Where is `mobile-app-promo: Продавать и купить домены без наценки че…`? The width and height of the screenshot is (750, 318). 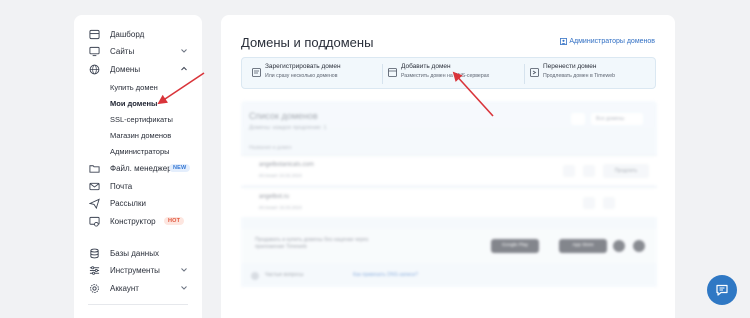 mobile-app-promo: Продавать и купить домены без наценки че… is located at coordinates (449, 246).